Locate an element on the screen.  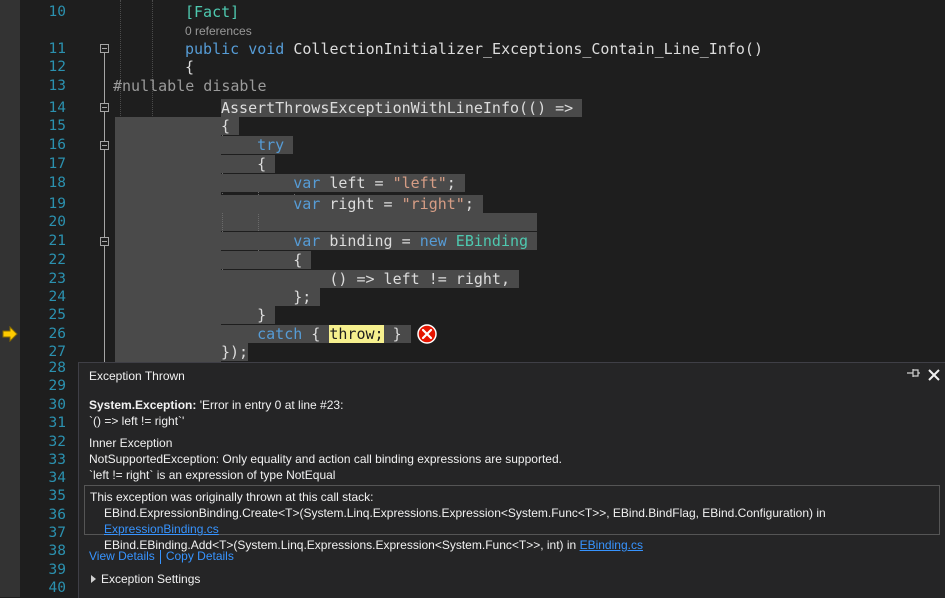
expand-triangle-icon is located at coordinates (93, 579).